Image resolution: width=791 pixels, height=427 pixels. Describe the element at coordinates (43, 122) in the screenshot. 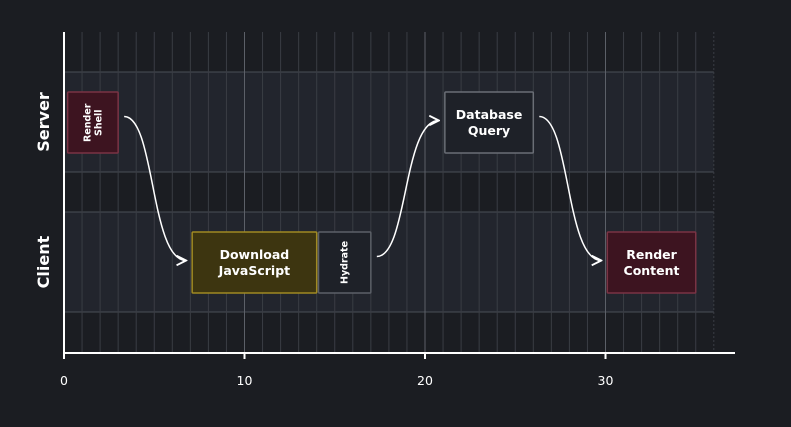

I see `lane-label-server: Server` at that location.